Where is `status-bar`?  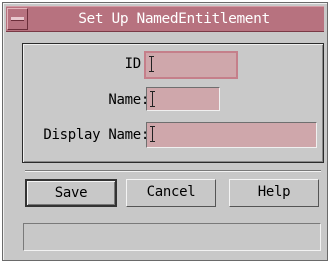 status-bar is located at coordinates (172, 237).